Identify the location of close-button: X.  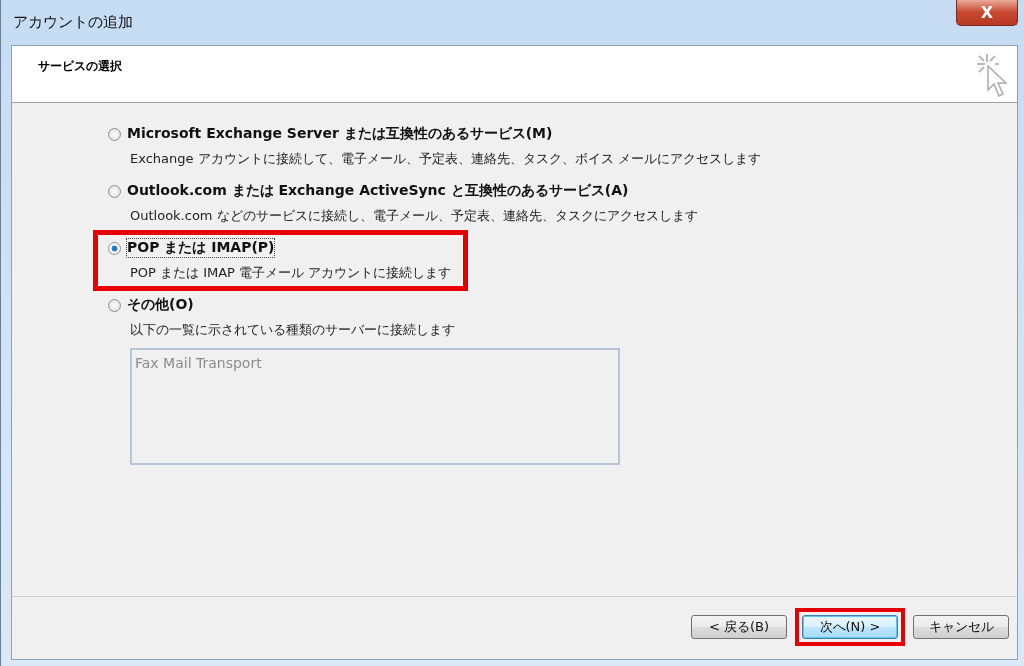
(987, 13).